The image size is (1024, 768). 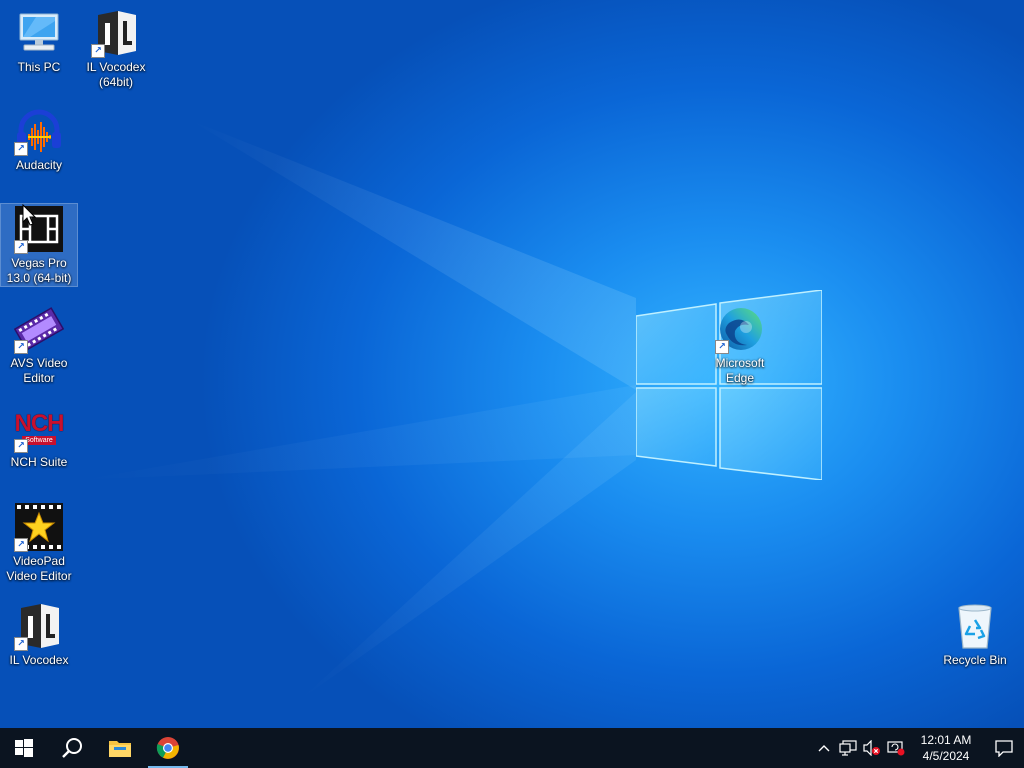 What do you see at coordinates (39, 462) in the screenshot?
I see `icon-label: NCH Suite` at bounding box center [39, 462].